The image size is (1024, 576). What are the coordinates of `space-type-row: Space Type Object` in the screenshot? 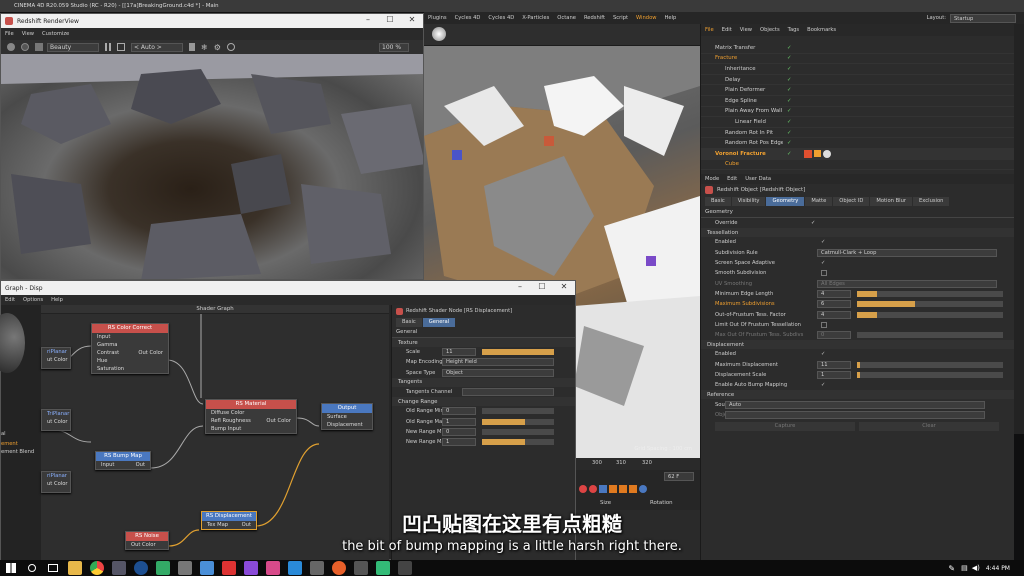 It's located at (483, 373).